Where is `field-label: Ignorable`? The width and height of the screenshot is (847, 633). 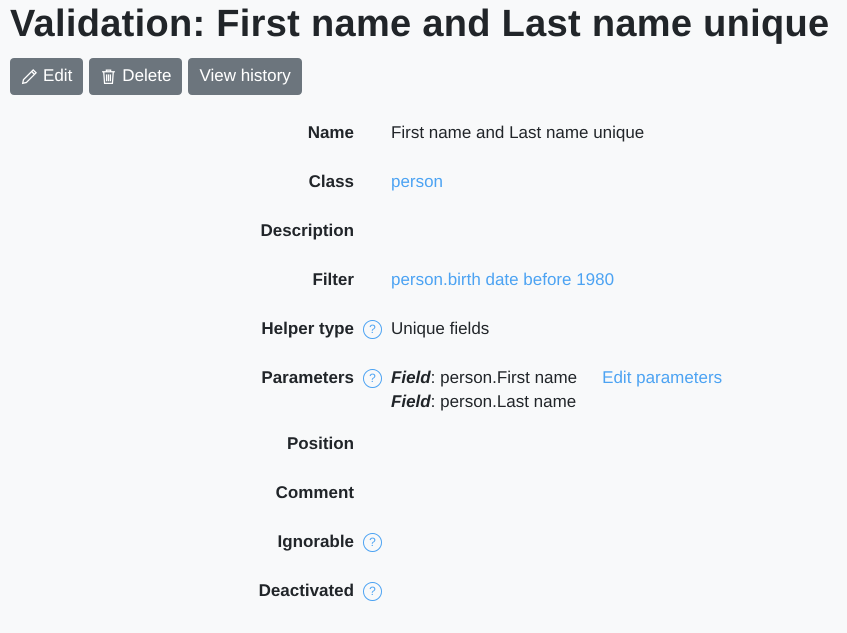 field-label: Ignorable is located at coordinates (315, 541).